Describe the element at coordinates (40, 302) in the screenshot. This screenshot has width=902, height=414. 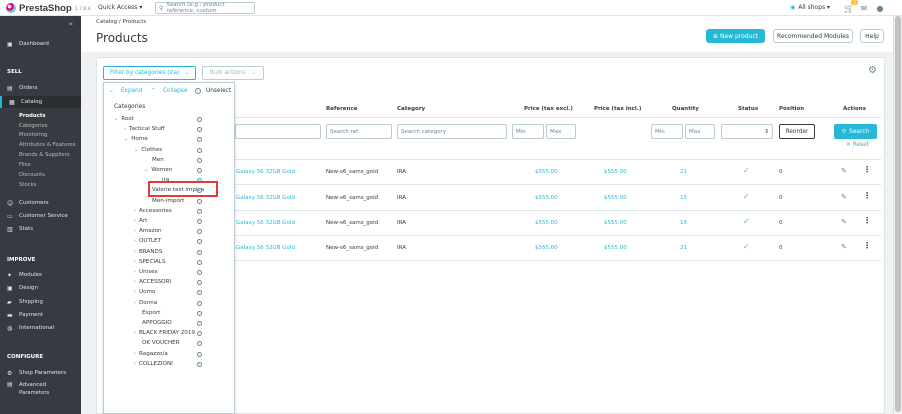
I see `nav-shipping: ▰ Shipping` at that location.